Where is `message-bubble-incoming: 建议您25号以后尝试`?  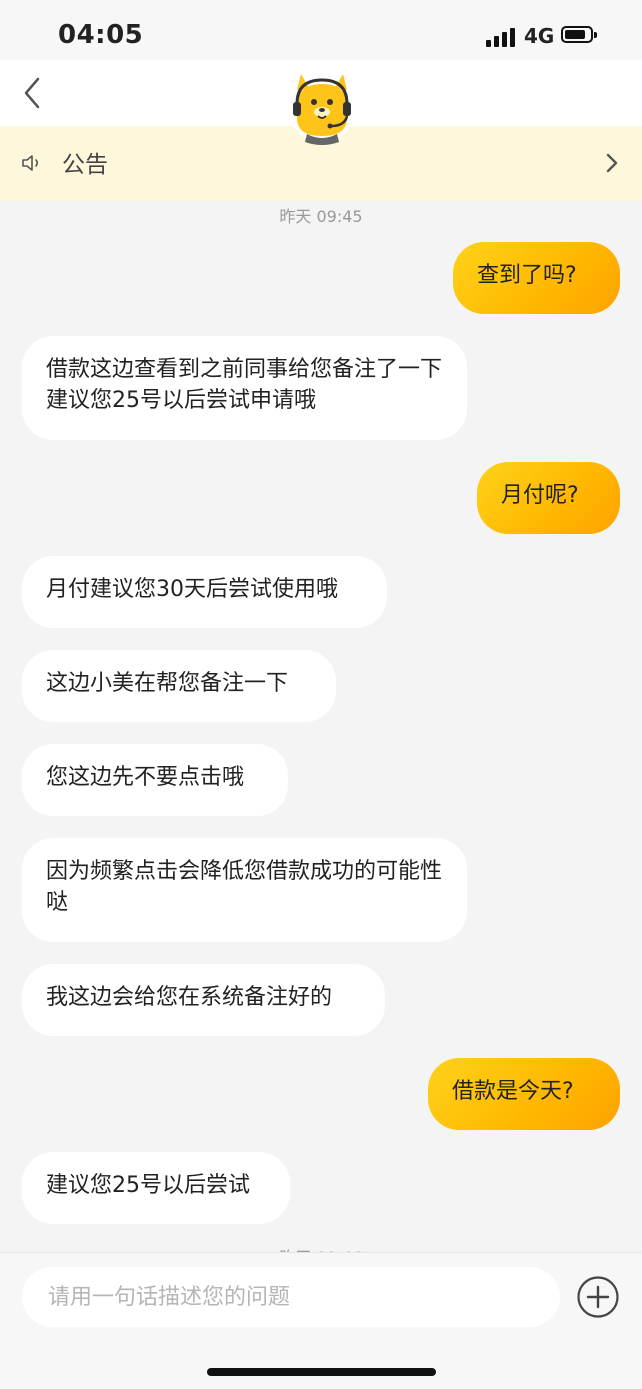 message-bubble-incoming: 建议您25号以后尝试 is located at coordinates (156, 1188).